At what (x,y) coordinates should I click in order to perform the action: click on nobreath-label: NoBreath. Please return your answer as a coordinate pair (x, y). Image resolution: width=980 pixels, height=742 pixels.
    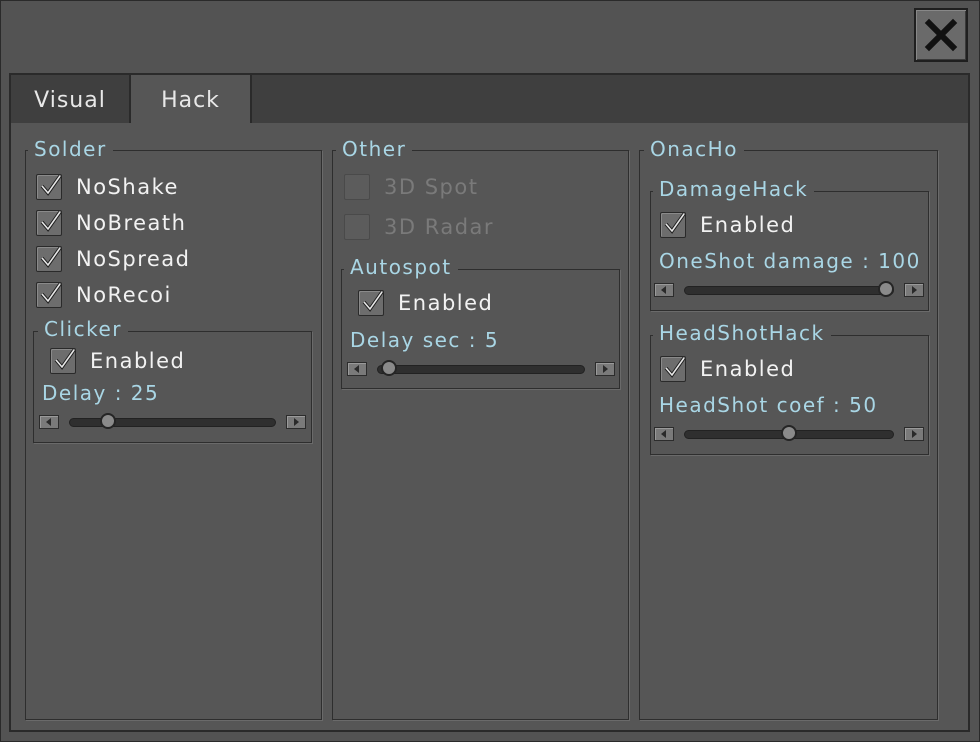
    Looking at the image, I should click on (131, 223).